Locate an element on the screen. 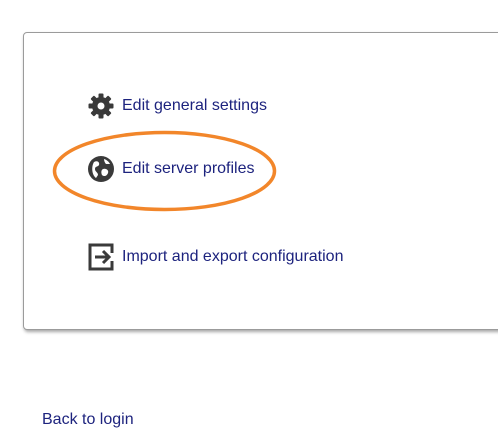 This screenshot has height=441, width=498. edit-general-settings-label: Edit general settings is located at coordinates (194, 105).